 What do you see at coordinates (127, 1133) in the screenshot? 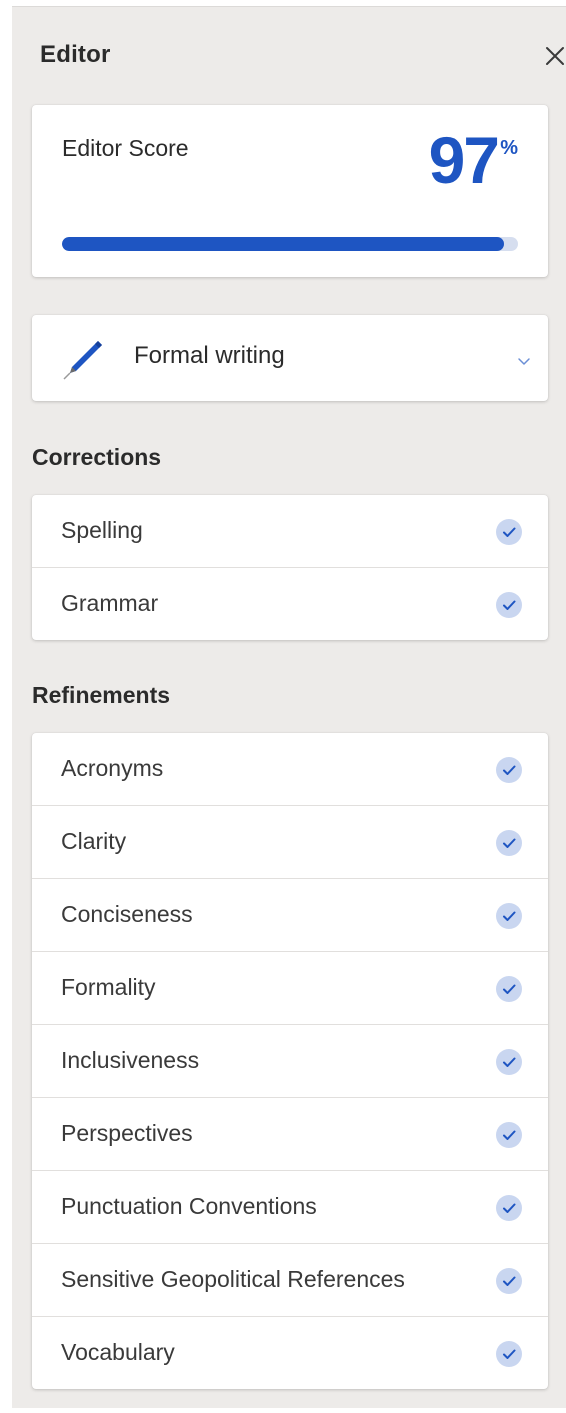
I see `refinement-item-label: Perspectives` at bounding box center [127, 1133].